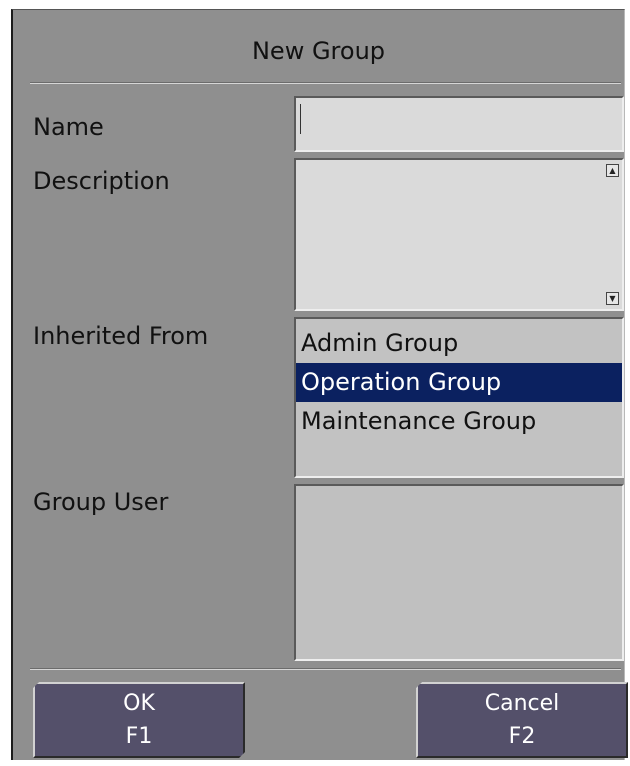  I want to click on dialog-title: New Group, so click(318, 51).